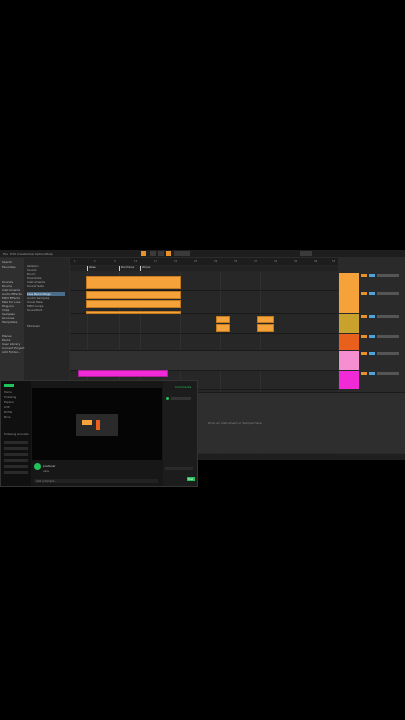  What do you see at coordinates (9, 385) in the screenshot?
I see `app-logo` at bounding box center [9, 385].